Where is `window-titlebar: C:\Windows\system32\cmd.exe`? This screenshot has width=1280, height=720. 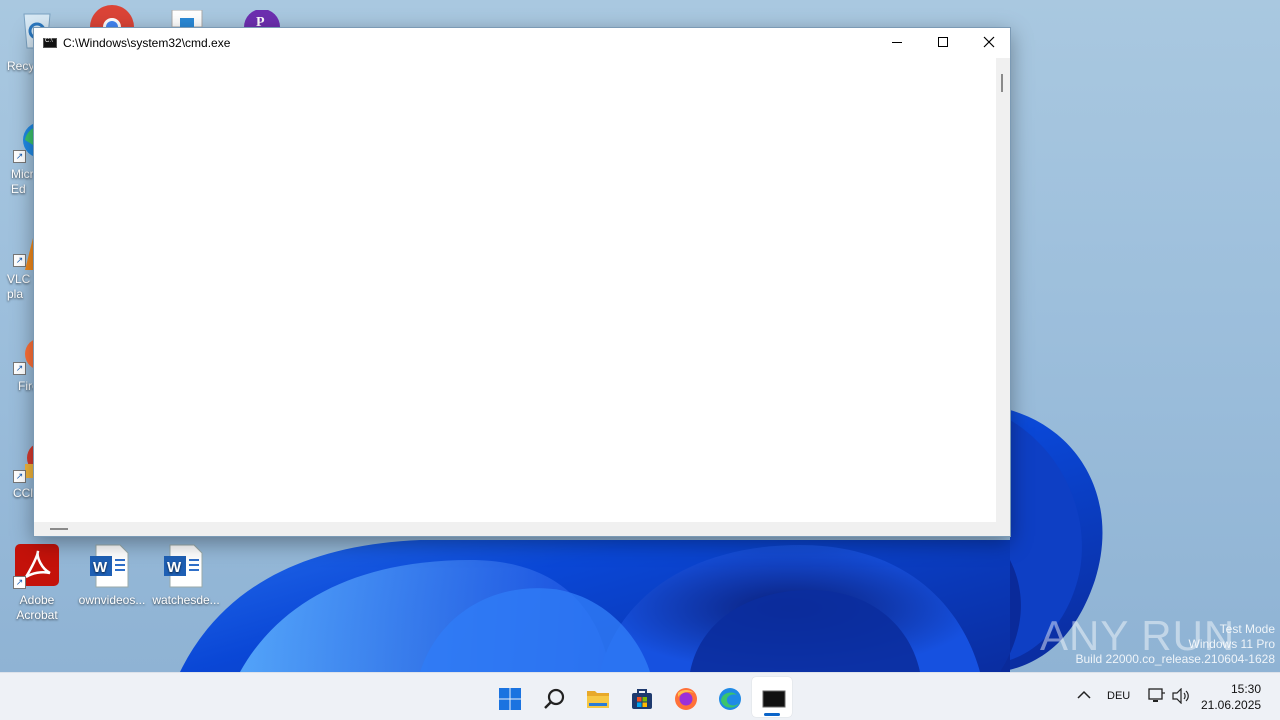
window-titlebar: C:\Windows\system32\cmd.exe is located at coordinates (522, 43).